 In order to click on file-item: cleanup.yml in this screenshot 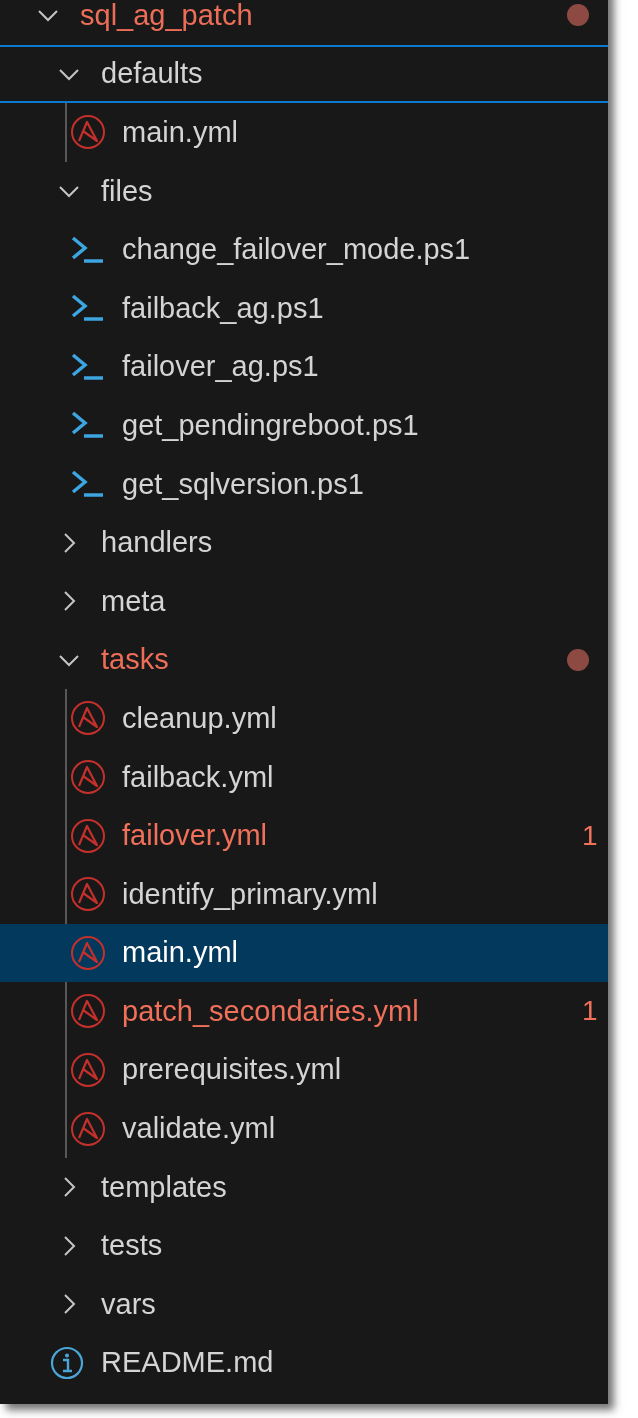, I will do `click(304, 718)`.